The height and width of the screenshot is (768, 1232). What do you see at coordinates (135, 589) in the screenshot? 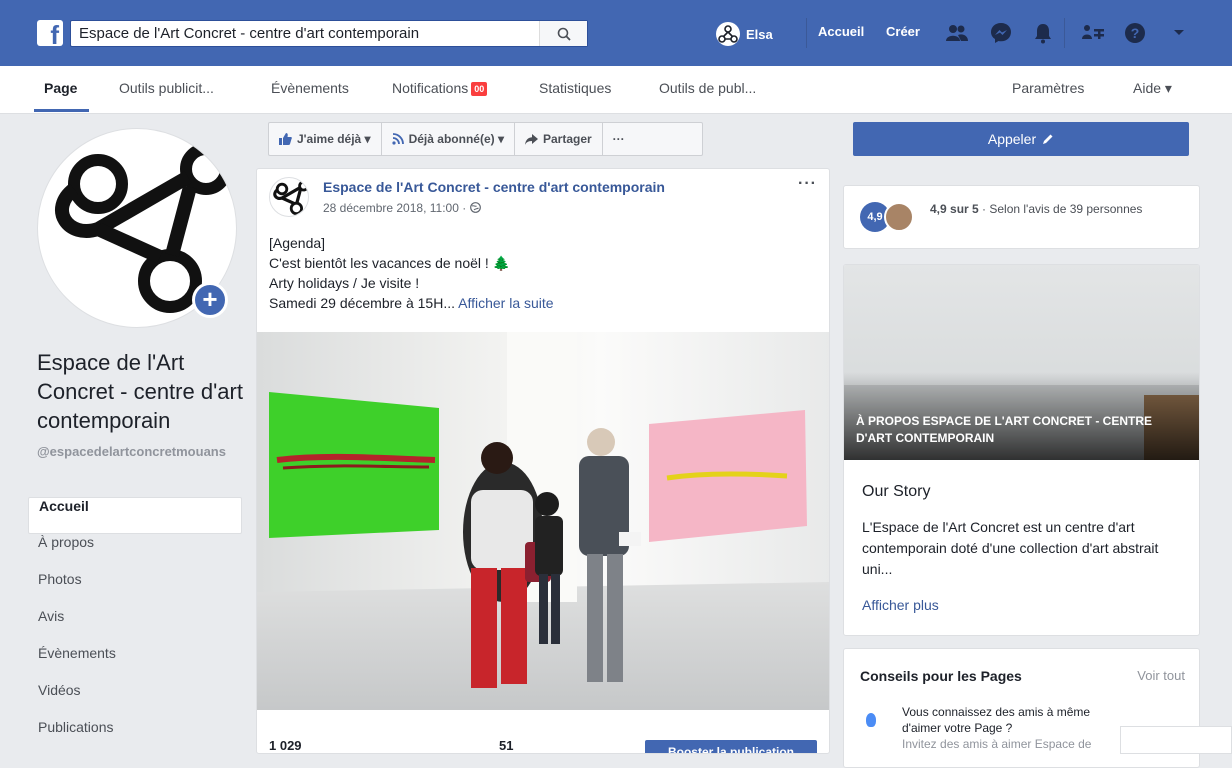
I see `sidebar-item-photos: Photos` at bounding box center [135, 589].